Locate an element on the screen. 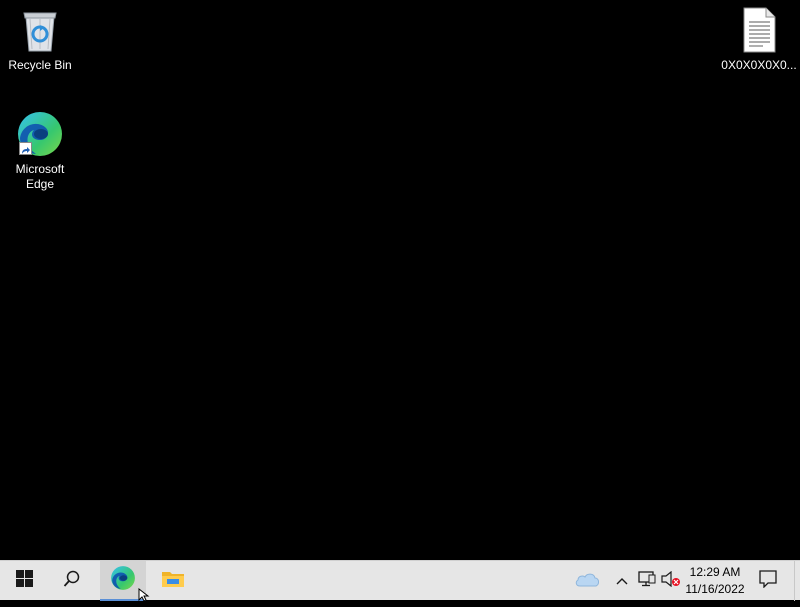 Image resolution: width=800 pixels, height=607 pixels. search-icon is located at coordinates (72, 581).